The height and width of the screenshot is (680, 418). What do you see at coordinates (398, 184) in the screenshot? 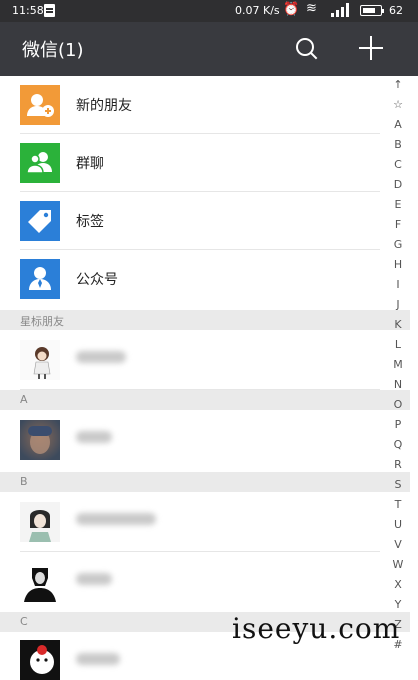
I see `index-letter: D` at bounding box center [398, 184].